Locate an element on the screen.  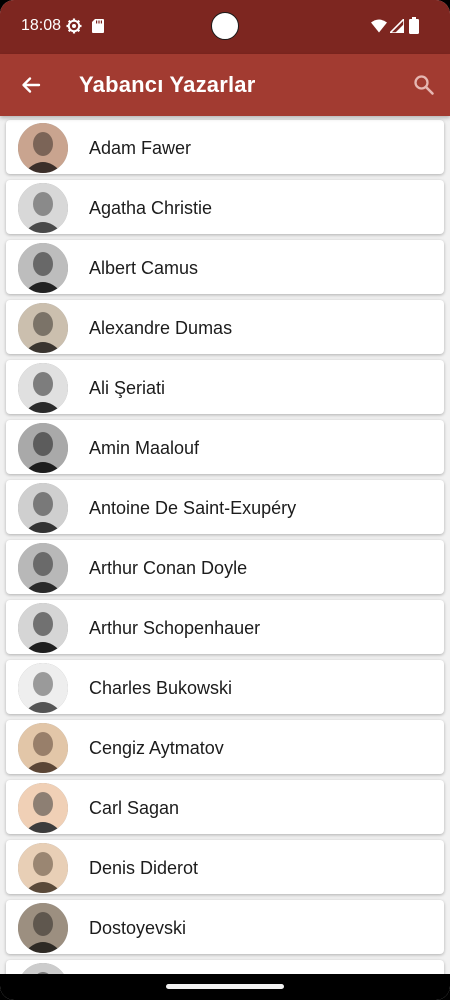
author-name: Denis Diderot is located at coordinates (144, 868).